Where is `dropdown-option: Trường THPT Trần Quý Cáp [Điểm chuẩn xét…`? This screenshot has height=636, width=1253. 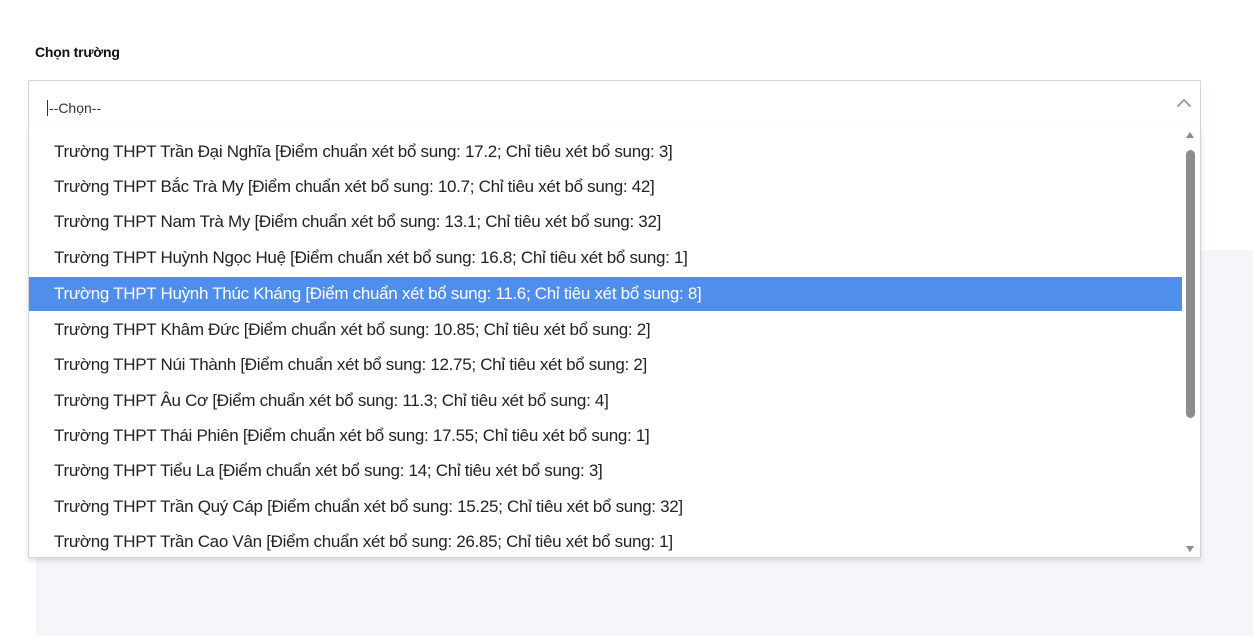
dropdown-option: Trường THPT Trần Quý Cáp [Điểm chuẩn xét… is located at coordinates (606, 507).